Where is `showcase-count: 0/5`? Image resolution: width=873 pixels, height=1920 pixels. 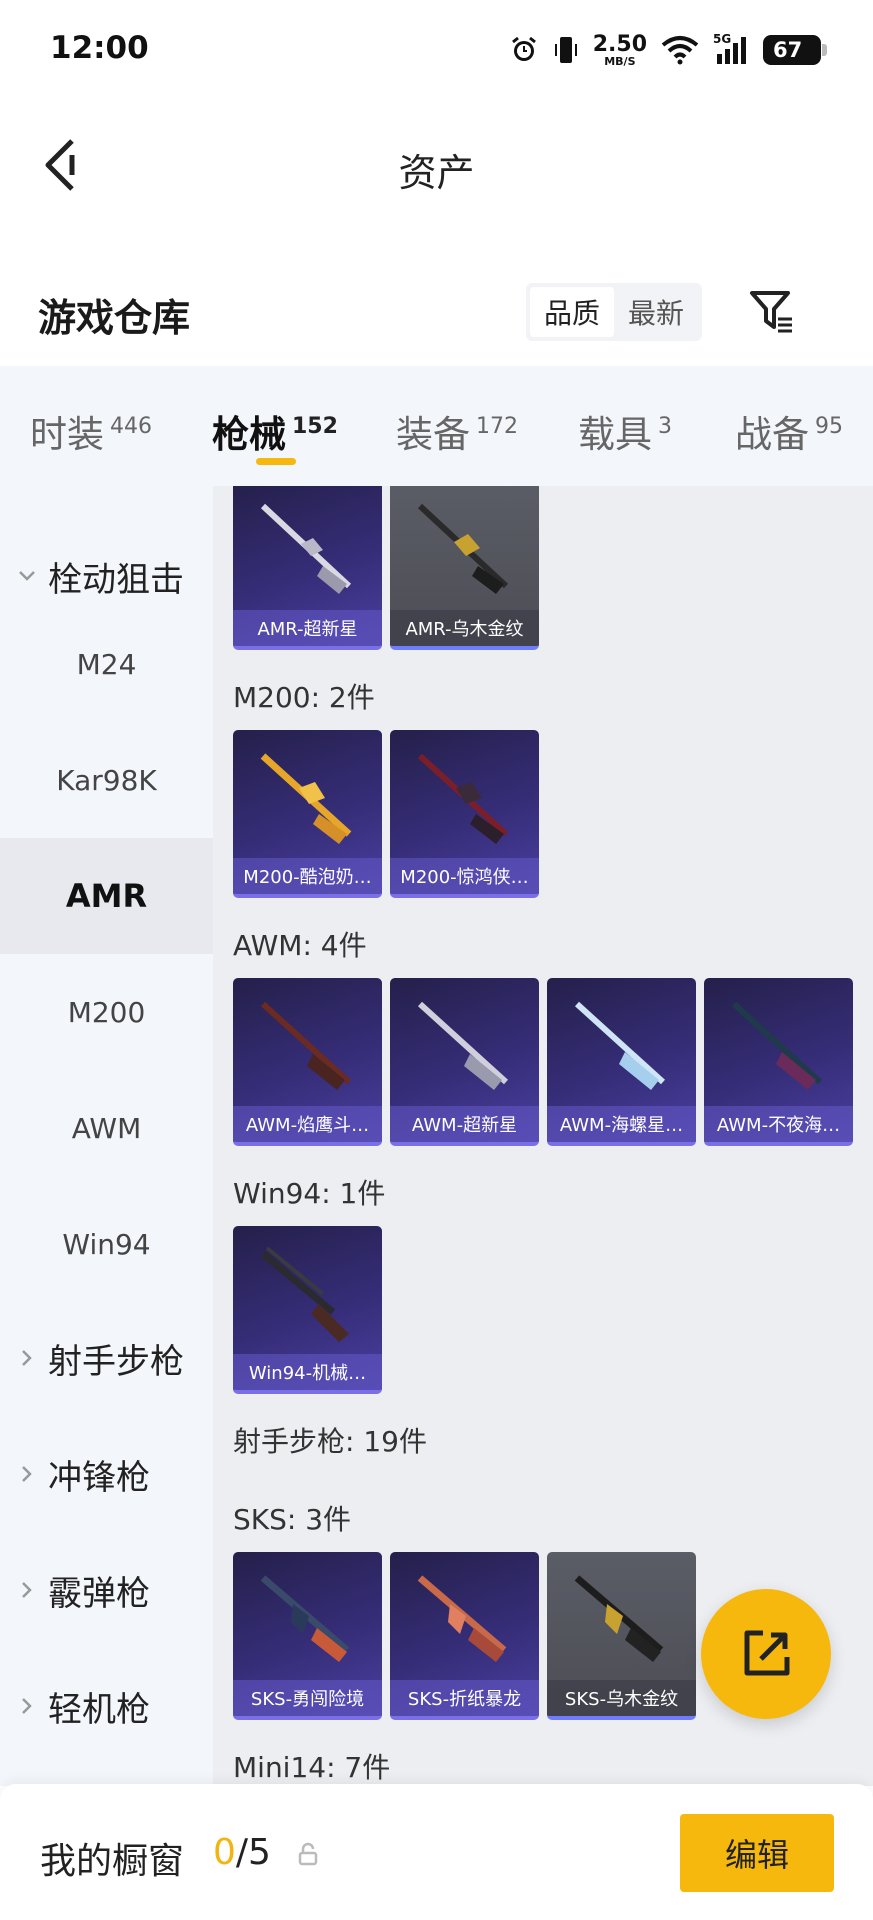 showcase-count: 0/5 is located at coordinates (242, 1852).